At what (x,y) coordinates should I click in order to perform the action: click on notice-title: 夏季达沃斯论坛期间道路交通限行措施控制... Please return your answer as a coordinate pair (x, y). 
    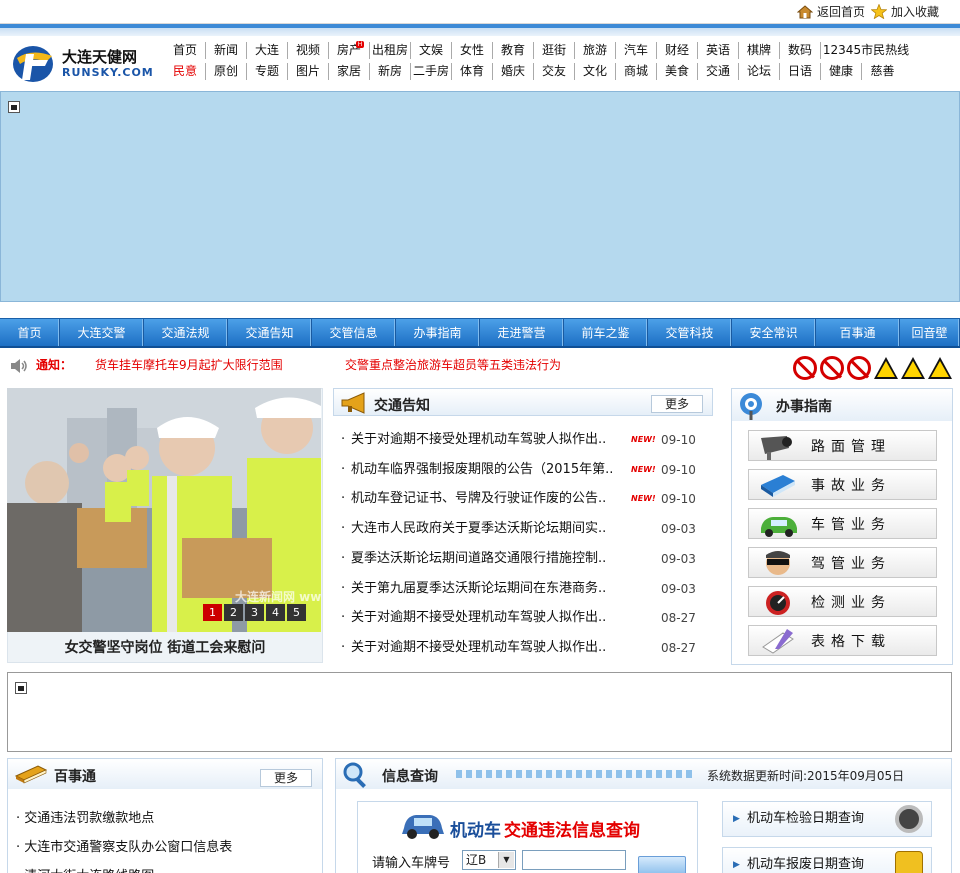
    Looking at the image, I should click on (491, 559).